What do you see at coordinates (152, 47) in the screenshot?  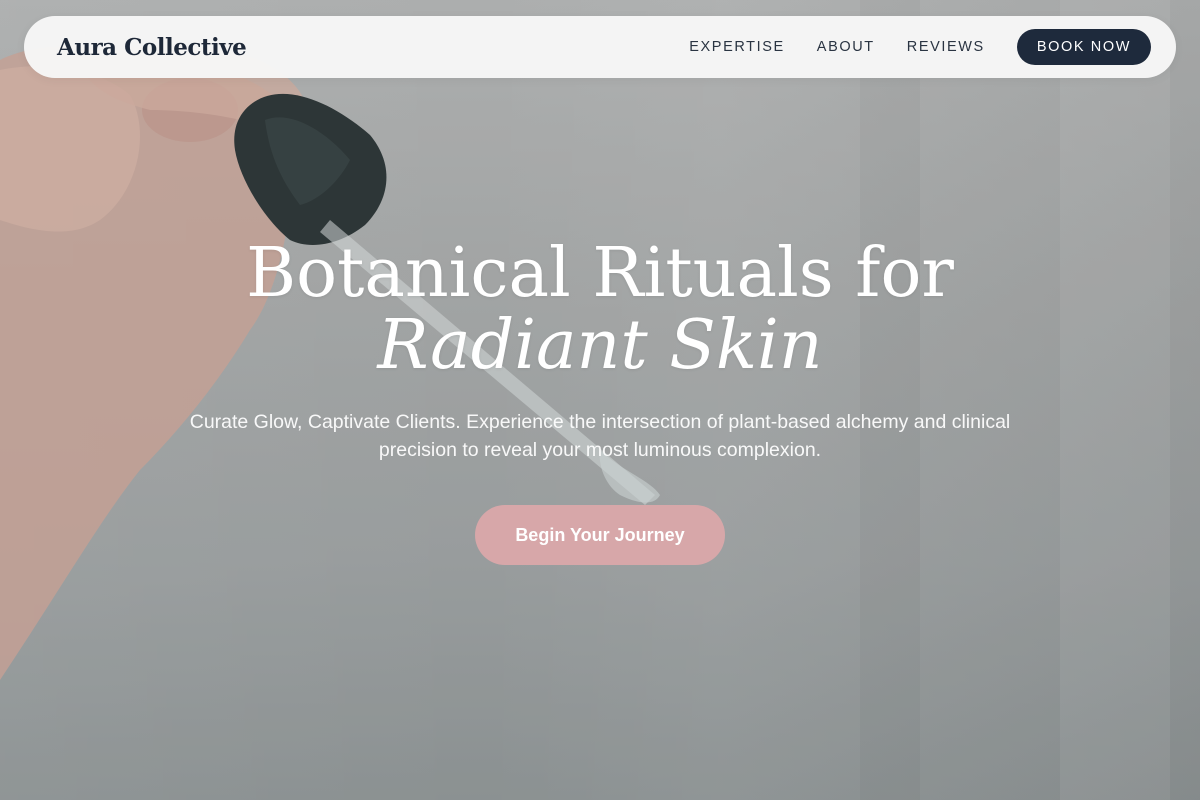 I see `brand-logo: Aura Collective` at bounding box center [152, 47].